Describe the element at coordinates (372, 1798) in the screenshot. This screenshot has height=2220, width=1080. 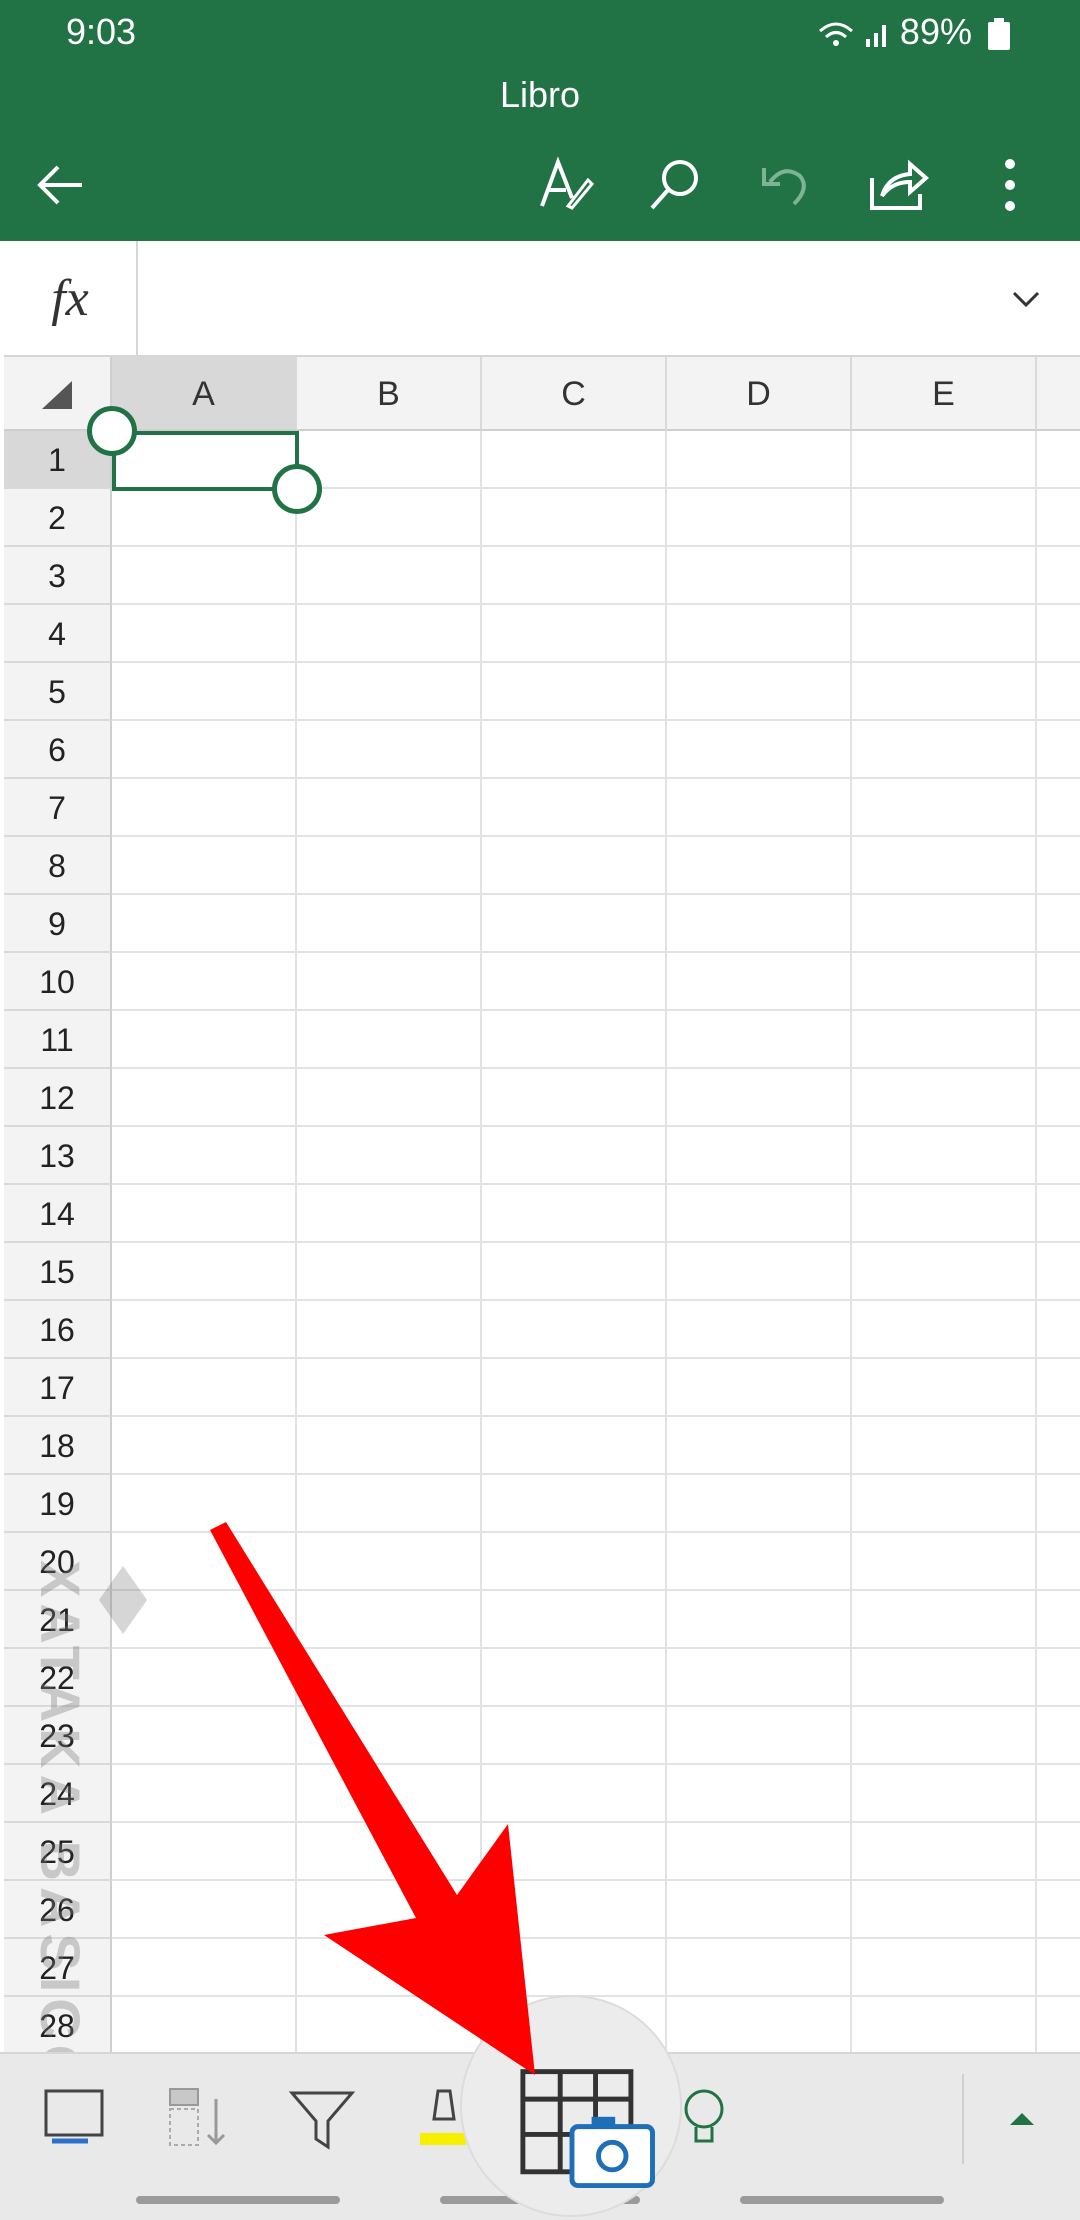
I see `pointer-arrow` at that location.